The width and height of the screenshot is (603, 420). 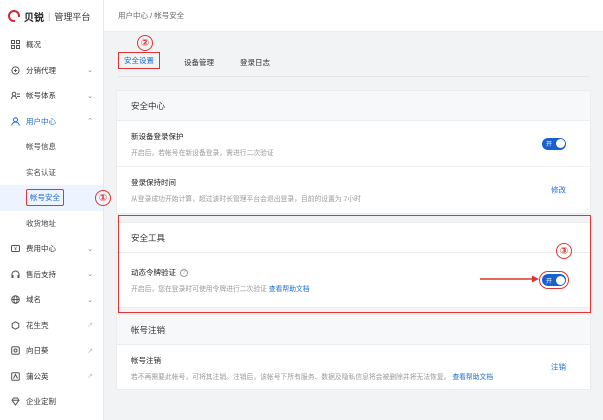 I want to click on sidebar-item-label: 费用中心, so click(x=41, y=249).